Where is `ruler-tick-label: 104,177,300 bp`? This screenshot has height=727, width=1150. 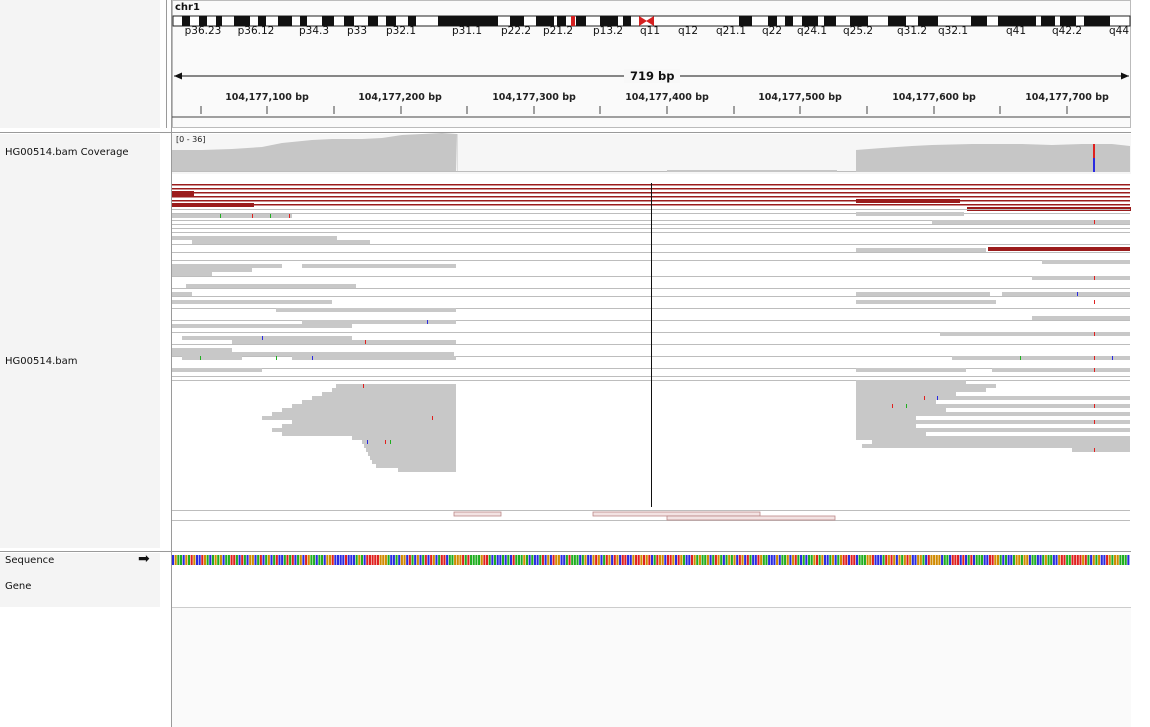
ruler-tick-label: 104,177,300 bp is located at coordinates (534, 97).